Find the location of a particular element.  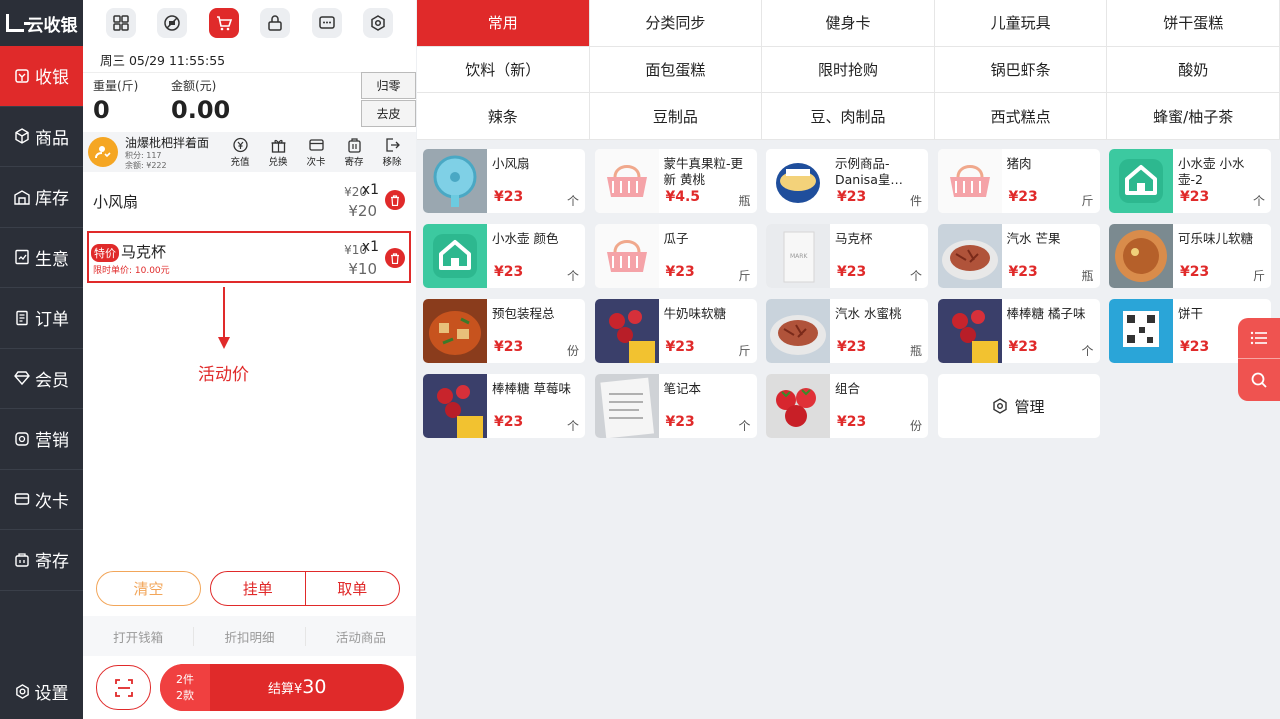

promo-items-button: 活动商品 is located at coordinates (361, 636).